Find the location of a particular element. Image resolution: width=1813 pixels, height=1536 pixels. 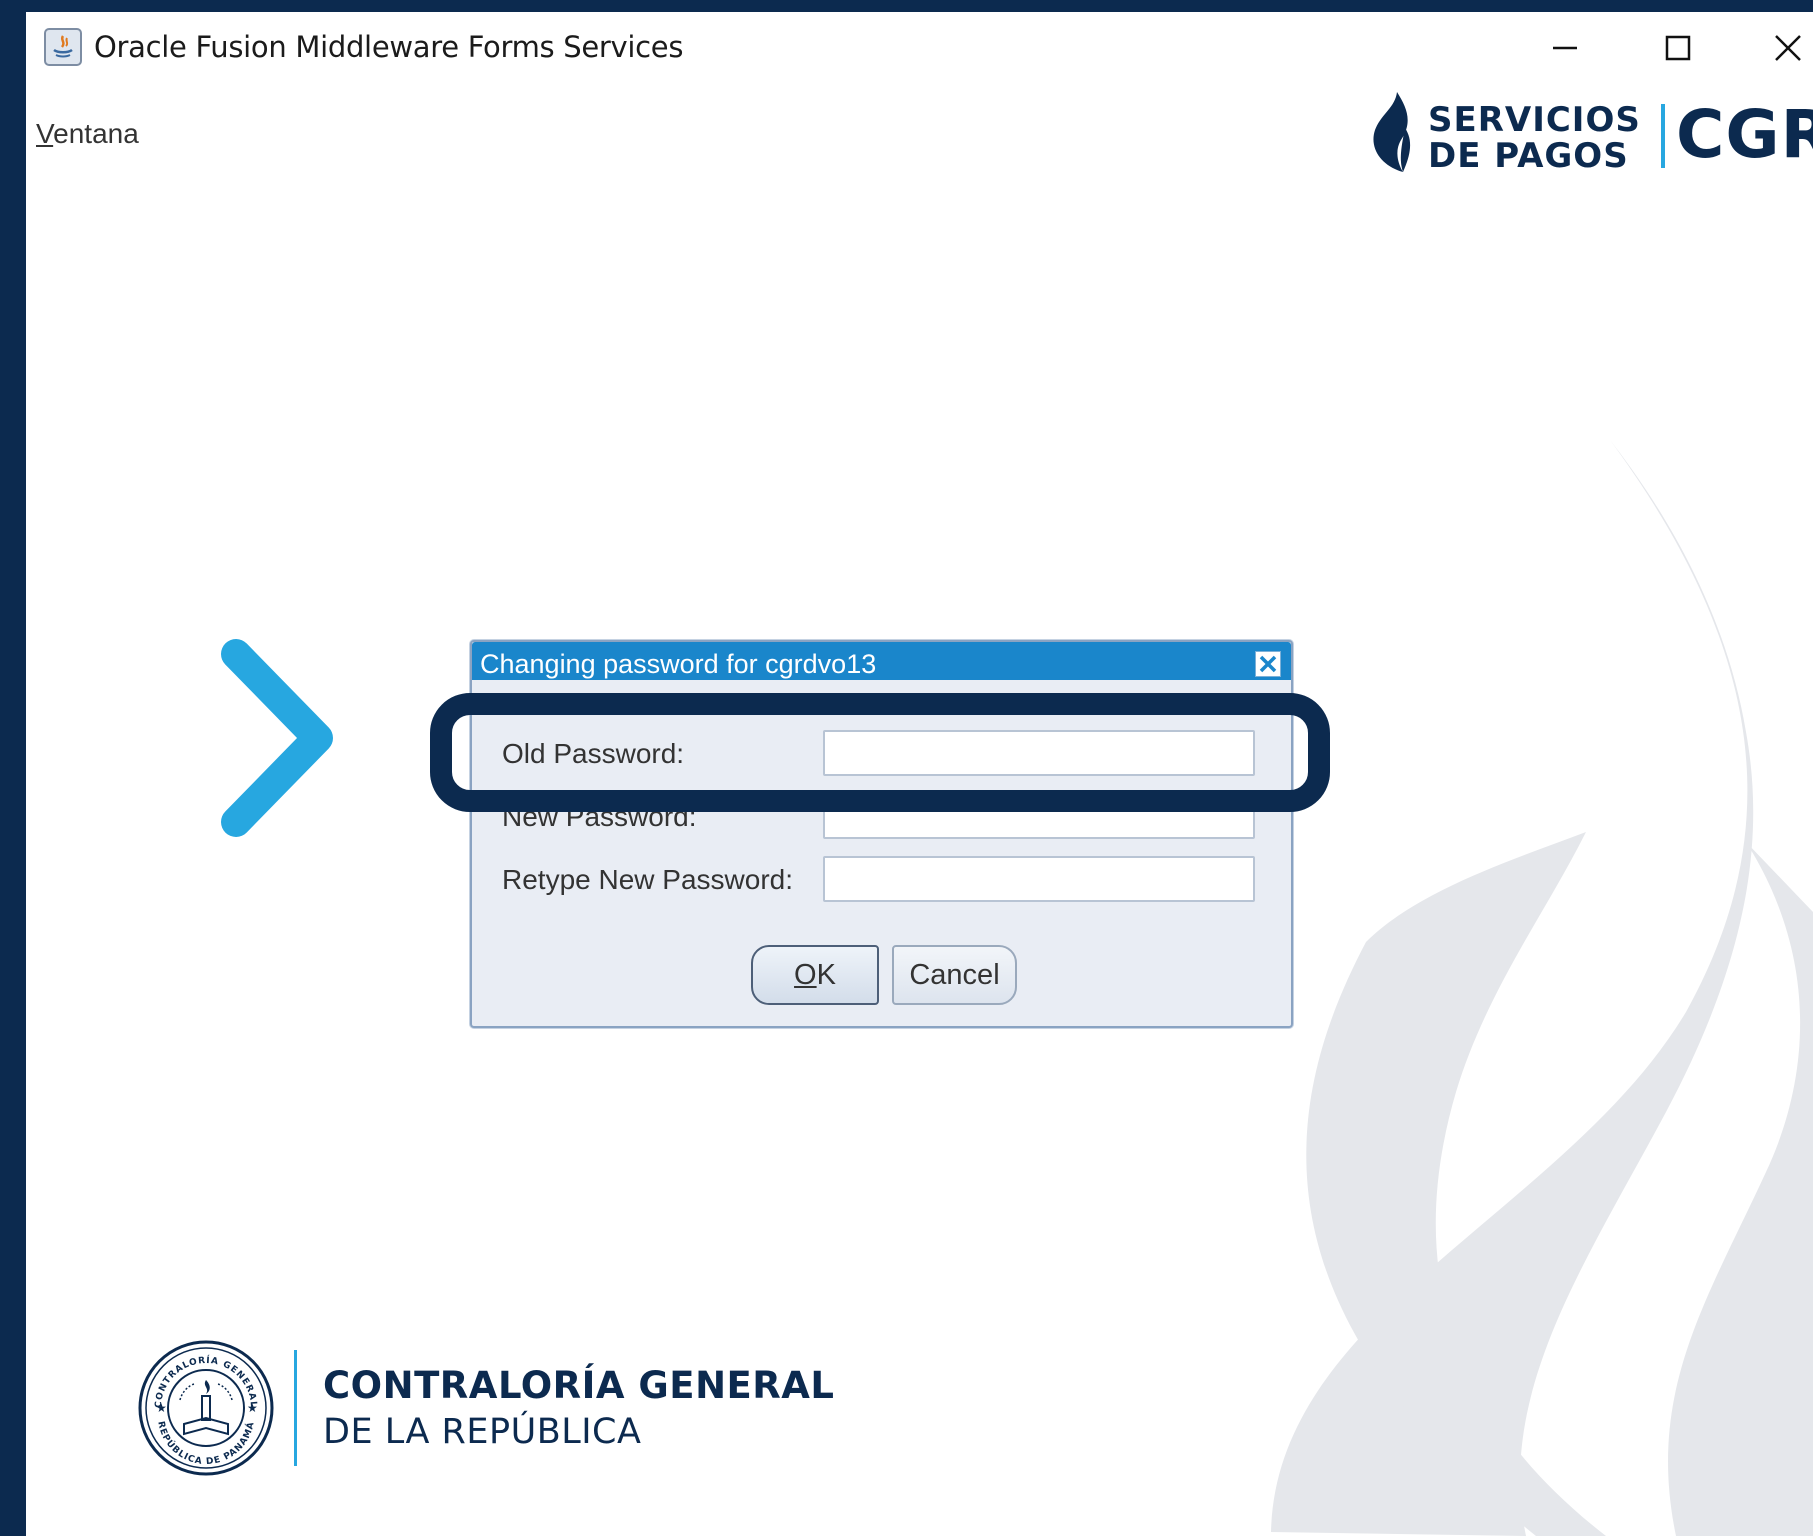

ok-button: OK is located at coordinates (815, 975).